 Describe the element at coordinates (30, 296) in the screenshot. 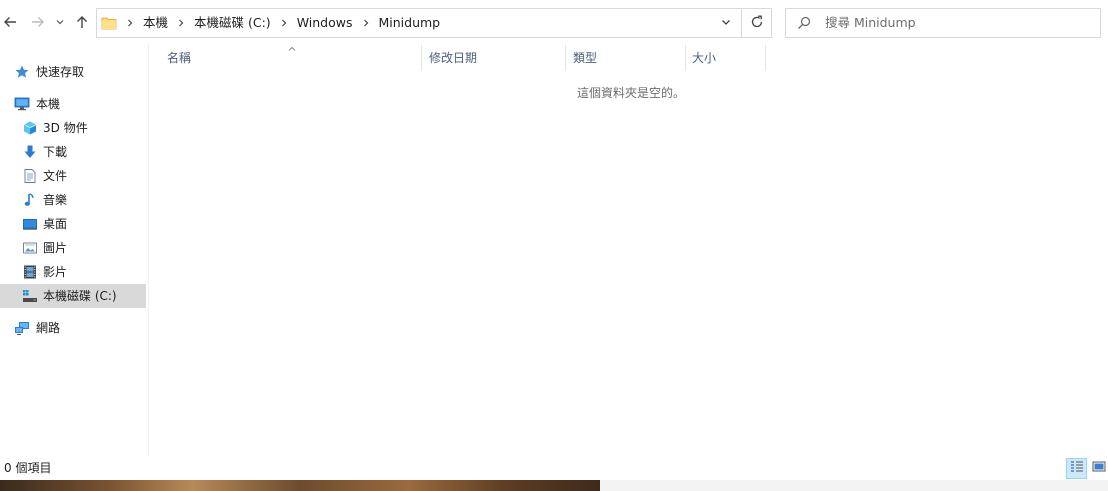

I see `drive-icon` at that location.